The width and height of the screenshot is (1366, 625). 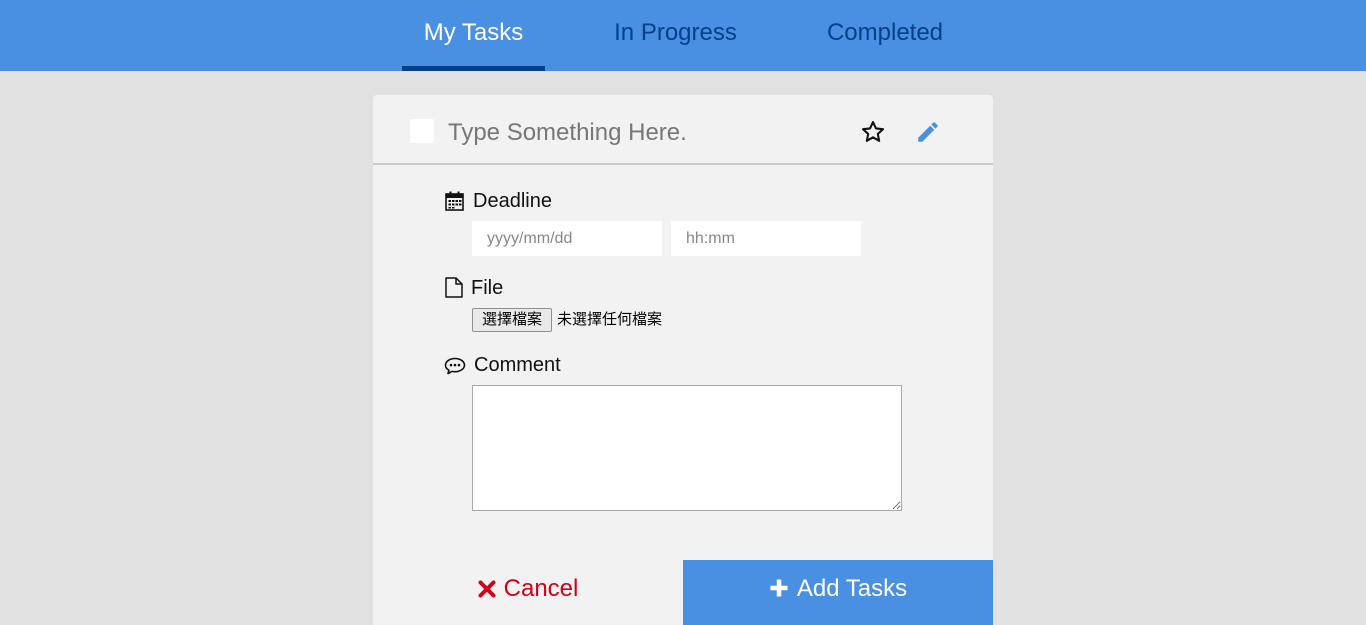 I want to click on tab-my-tasks: My Tasks, so click(x=473, y=35).